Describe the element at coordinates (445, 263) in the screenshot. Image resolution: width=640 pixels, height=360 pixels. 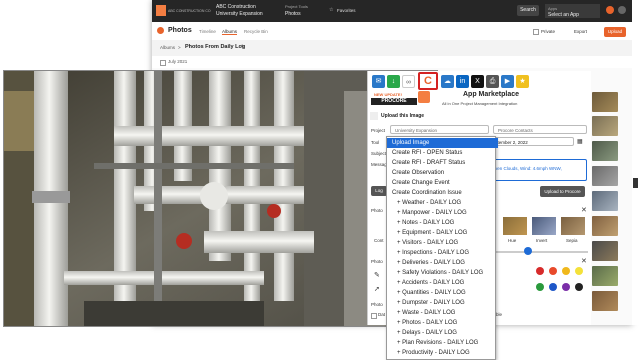
I see `menu-item-deliveries-log: + Deliveries - DAILY LOG` at that location.